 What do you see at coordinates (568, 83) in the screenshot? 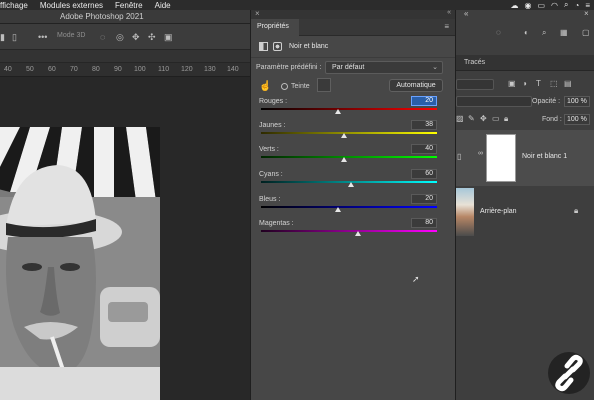
I see `filter-smart-icon: ▤` at bounding box center [568, 83].